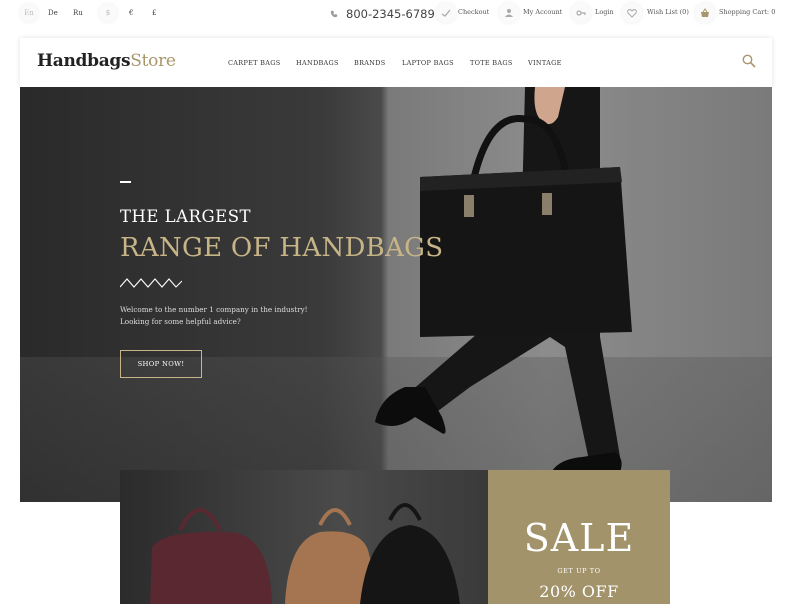 The image size is (788, 604). Describe the element at coordinates (446, 13) in the screenshot. I see `checkout-icon` at that location.